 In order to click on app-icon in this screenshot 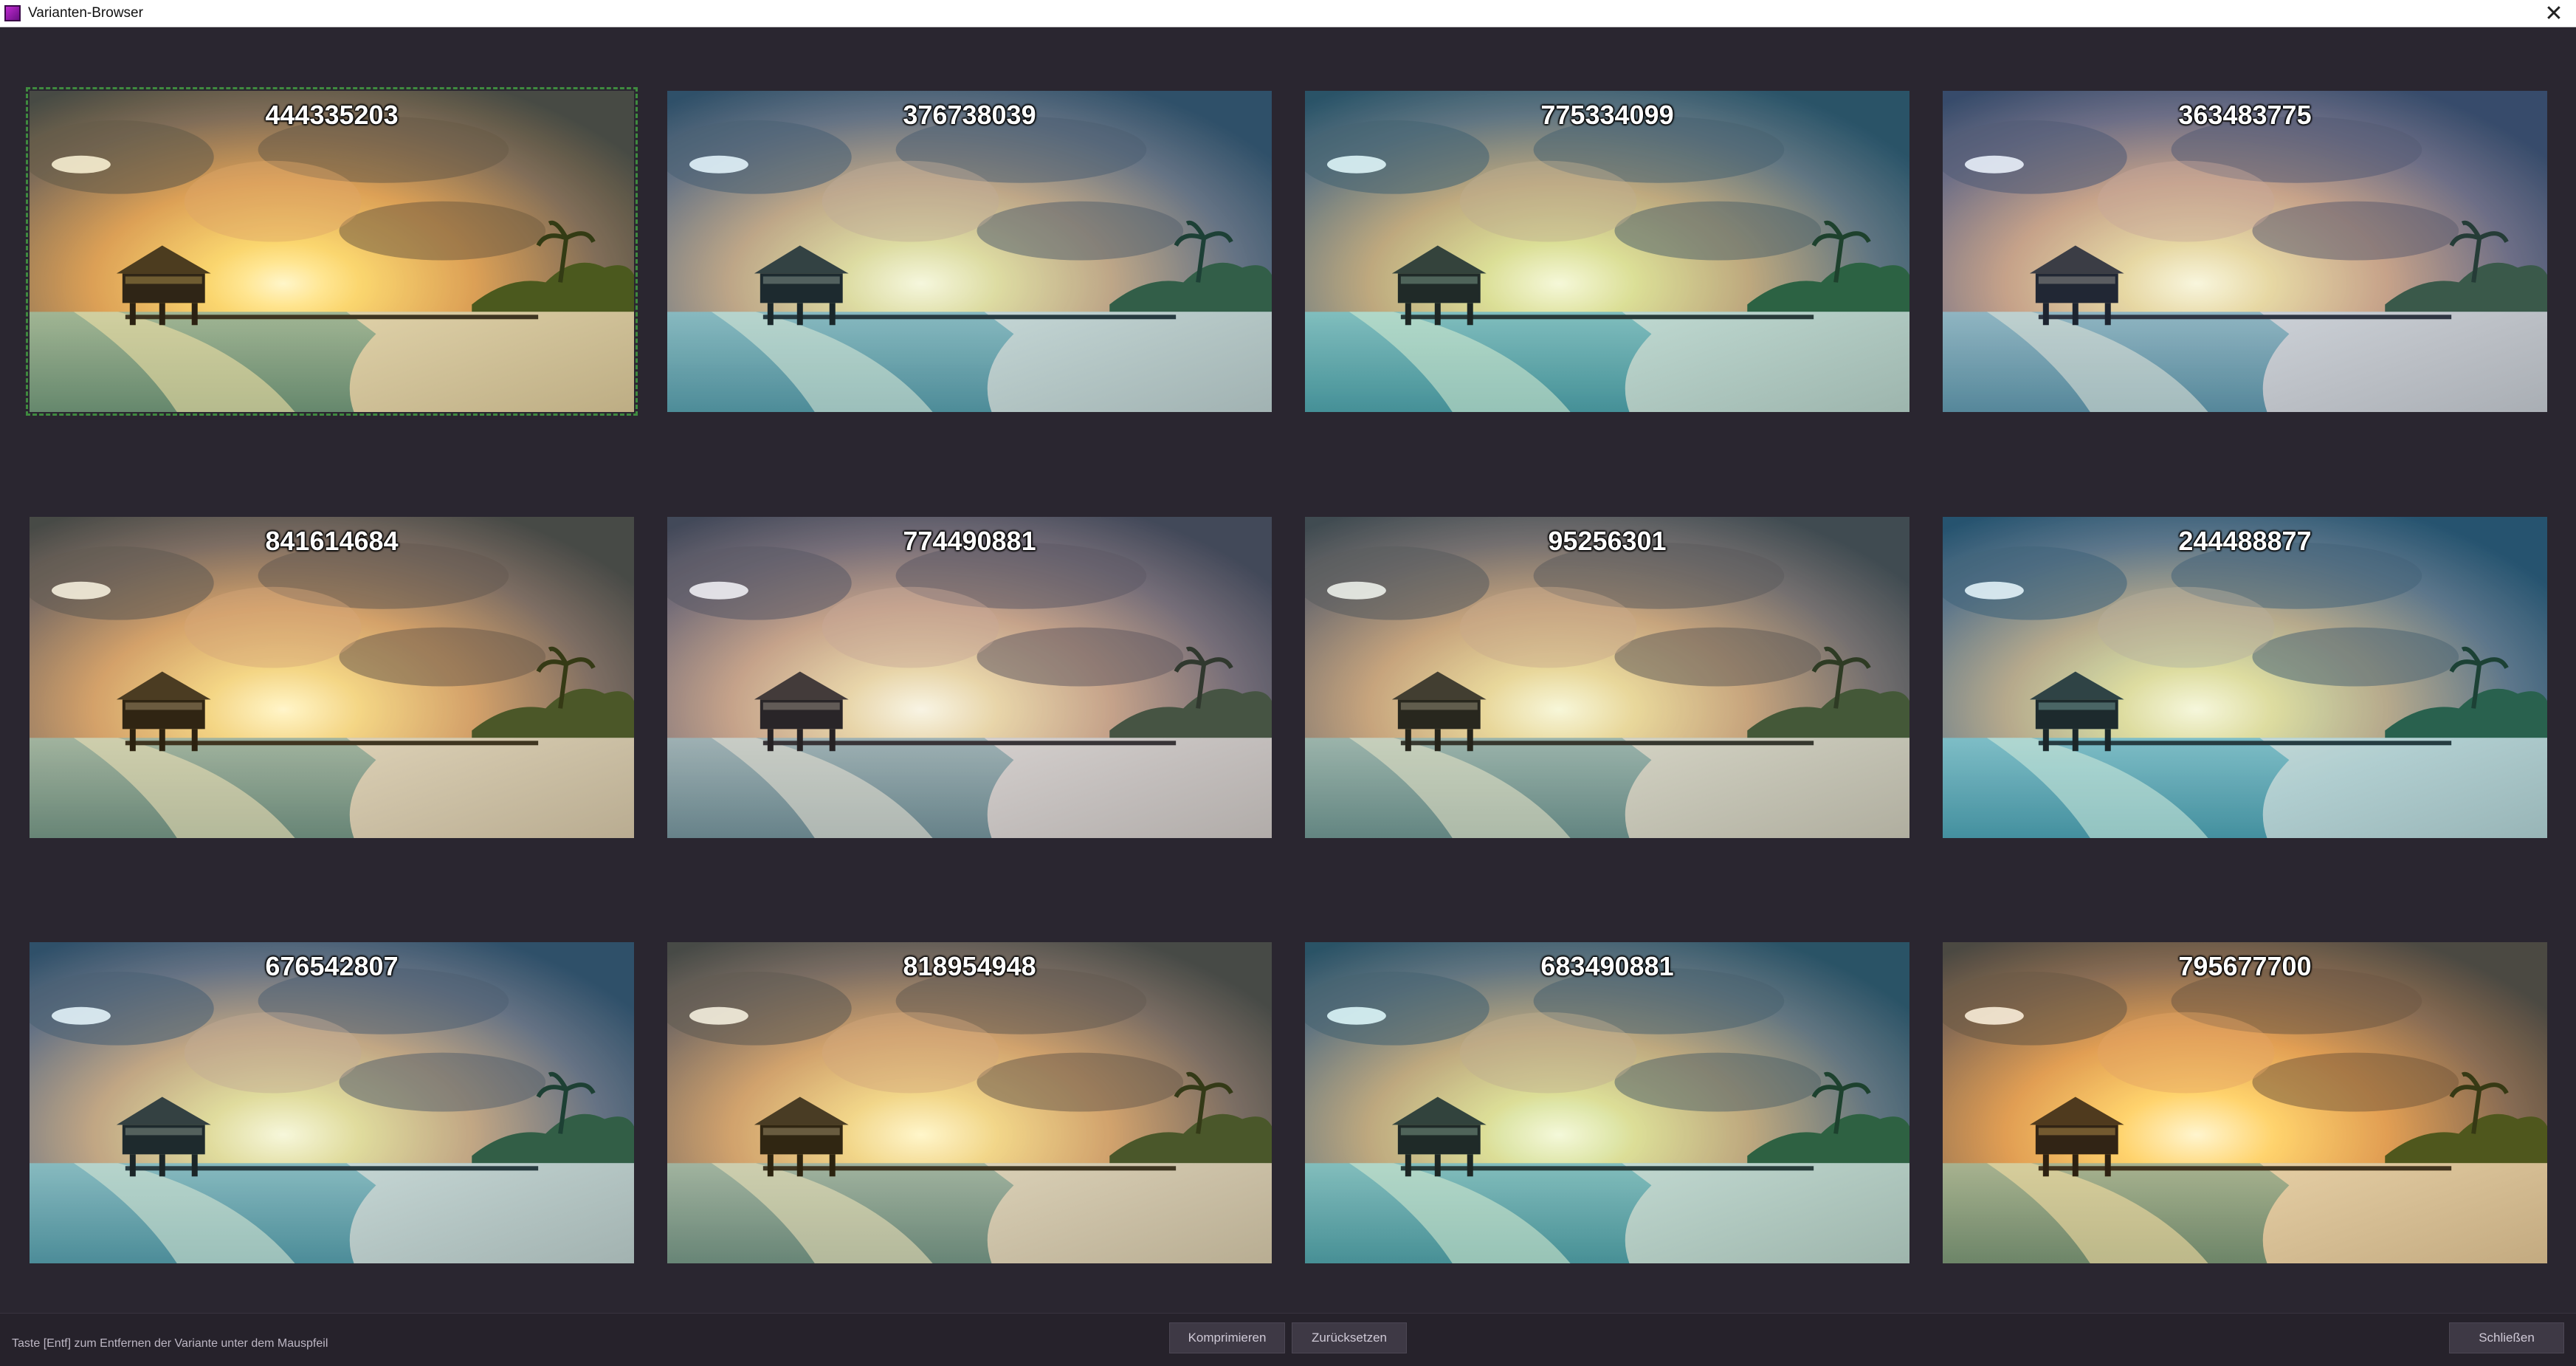, I will do `click(13, 13)`.